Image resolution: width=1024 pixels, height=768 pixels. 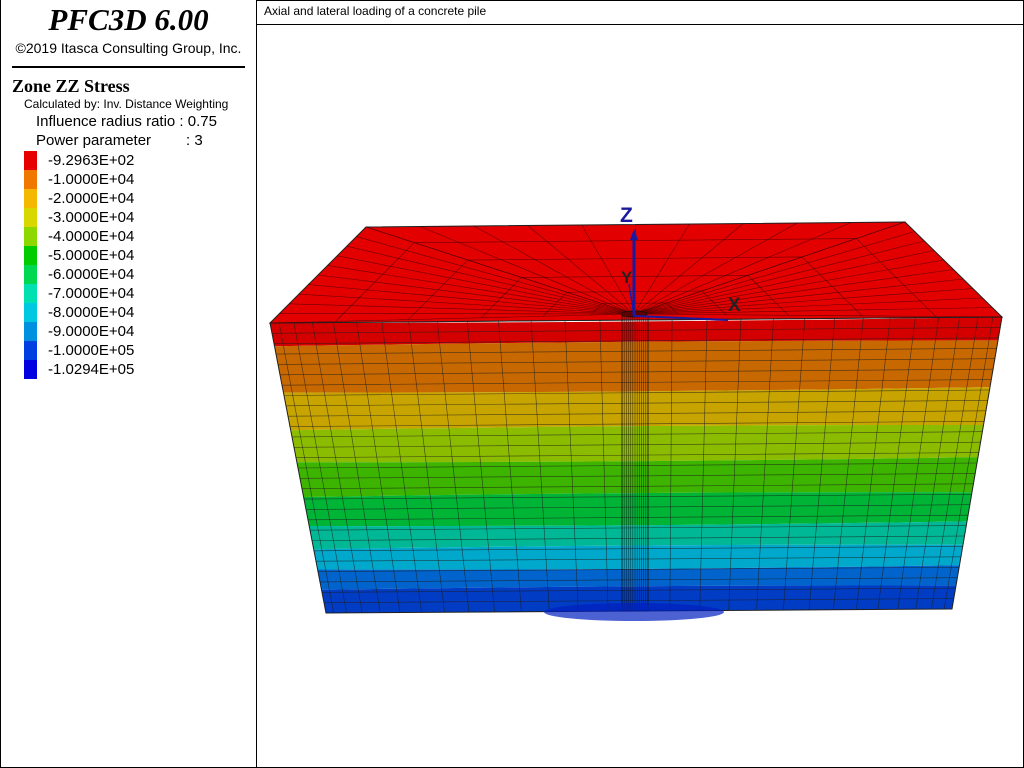 I want to click on influence-radius: Influence radius ratio : 0.75, so click(x=126, y=121).